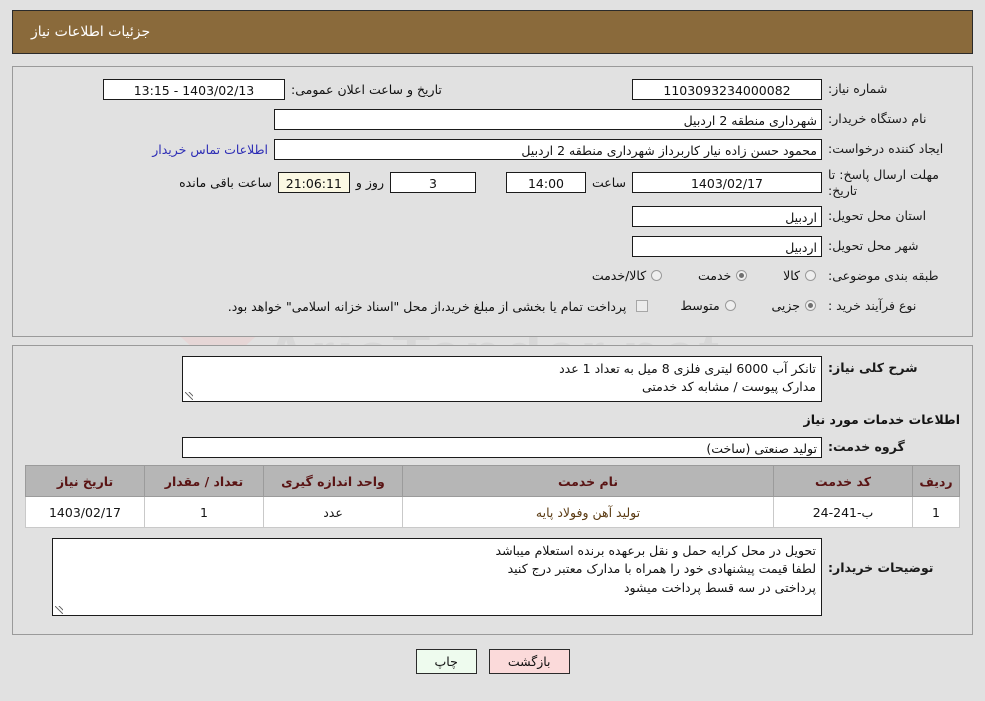 This screenshot has height=701, width=985. What do you see at coordinates (313, 183) in the screenshot?
I see `countdown-field: 21:06:11` at bounding box center [313, 183].